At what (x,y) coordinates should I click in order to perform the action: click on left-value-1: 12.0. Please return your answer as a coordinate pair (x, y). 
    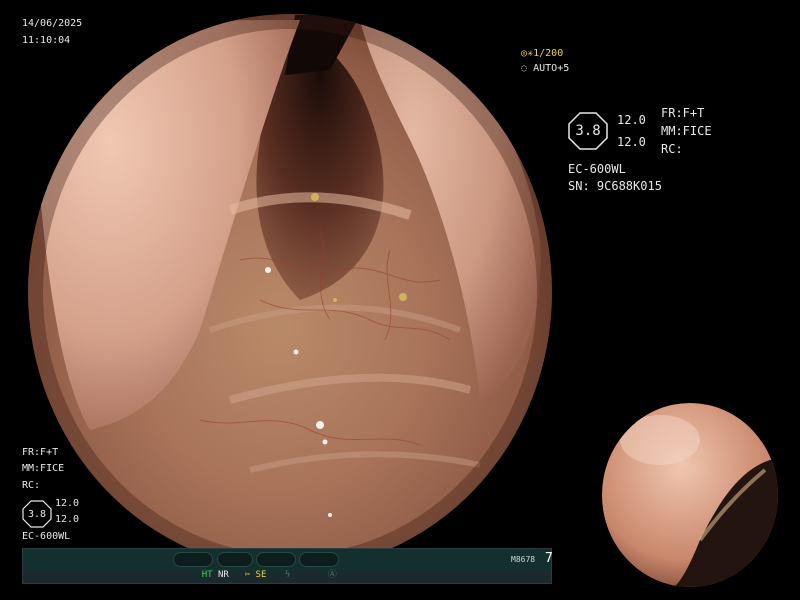
    Looking at the image, I should click on (67, 503).